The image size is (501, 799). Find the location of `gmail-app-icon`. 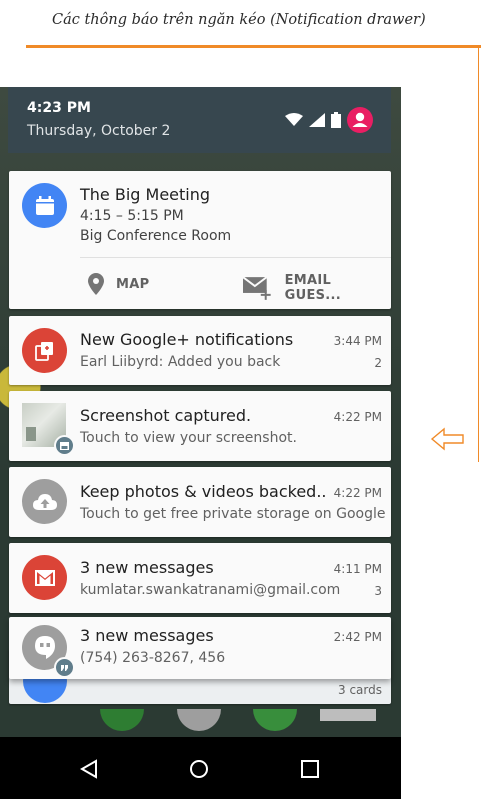

gmail-app-icon is located at coordinates (44, 577).